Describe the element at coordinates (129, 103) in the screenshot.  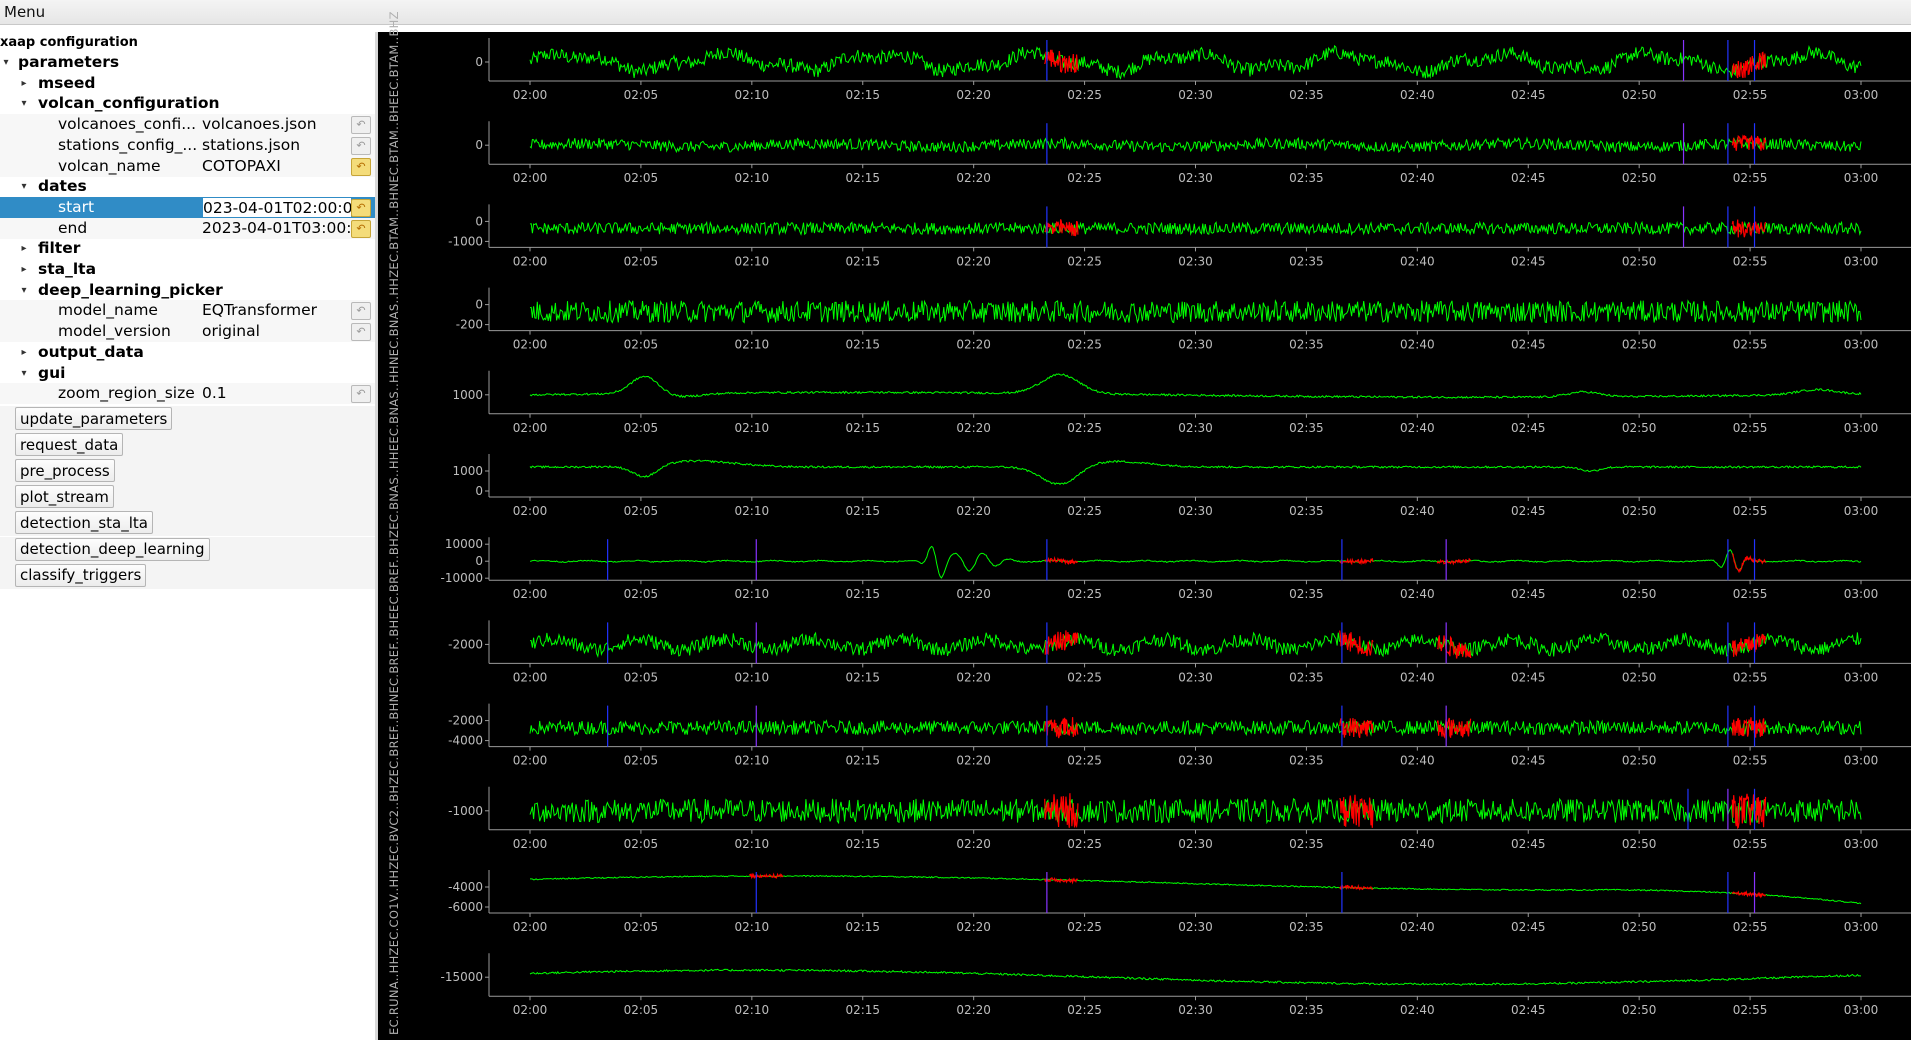
I see `tree-node-label: volcan_configuration` at that location.